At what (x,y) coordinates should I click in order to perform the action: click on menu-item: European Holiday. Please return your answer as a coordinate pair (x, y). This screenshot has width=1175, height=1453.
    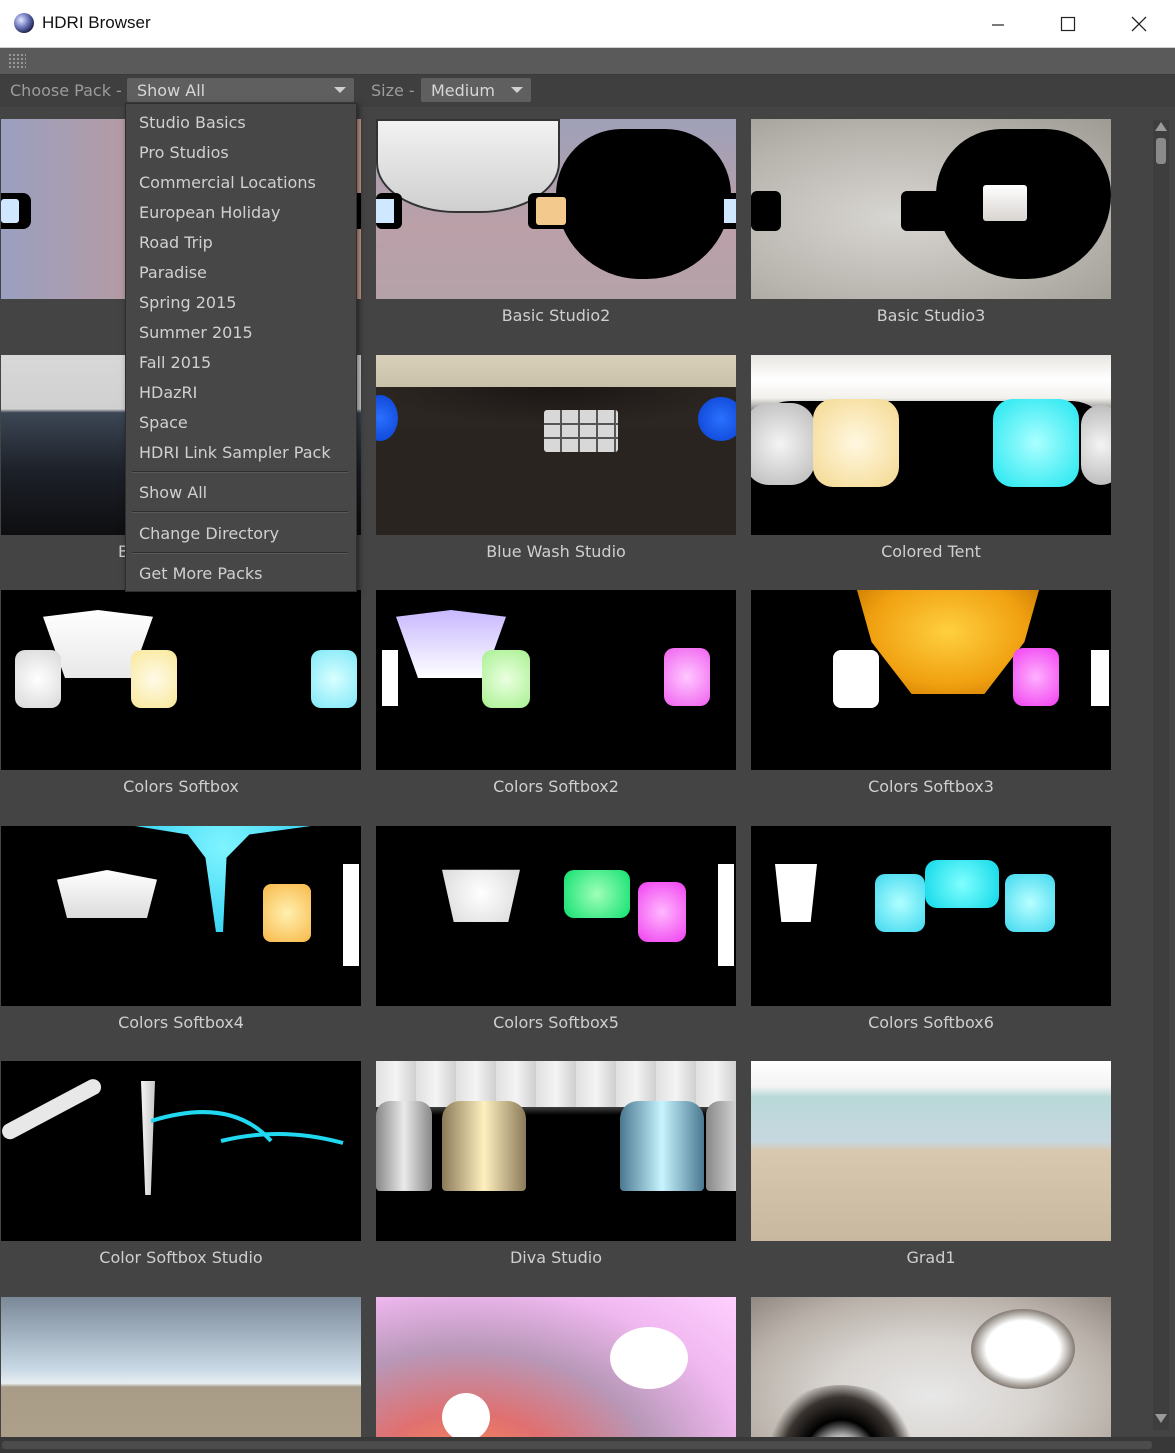
    Looking at the image, I should click on (209, 212).